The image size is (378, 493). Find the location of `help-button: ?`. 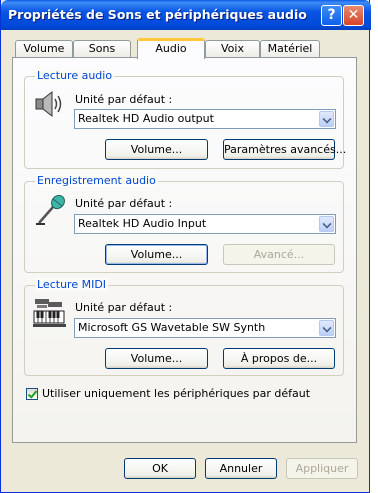

help-button: ? is located at coordinates (331, 15).